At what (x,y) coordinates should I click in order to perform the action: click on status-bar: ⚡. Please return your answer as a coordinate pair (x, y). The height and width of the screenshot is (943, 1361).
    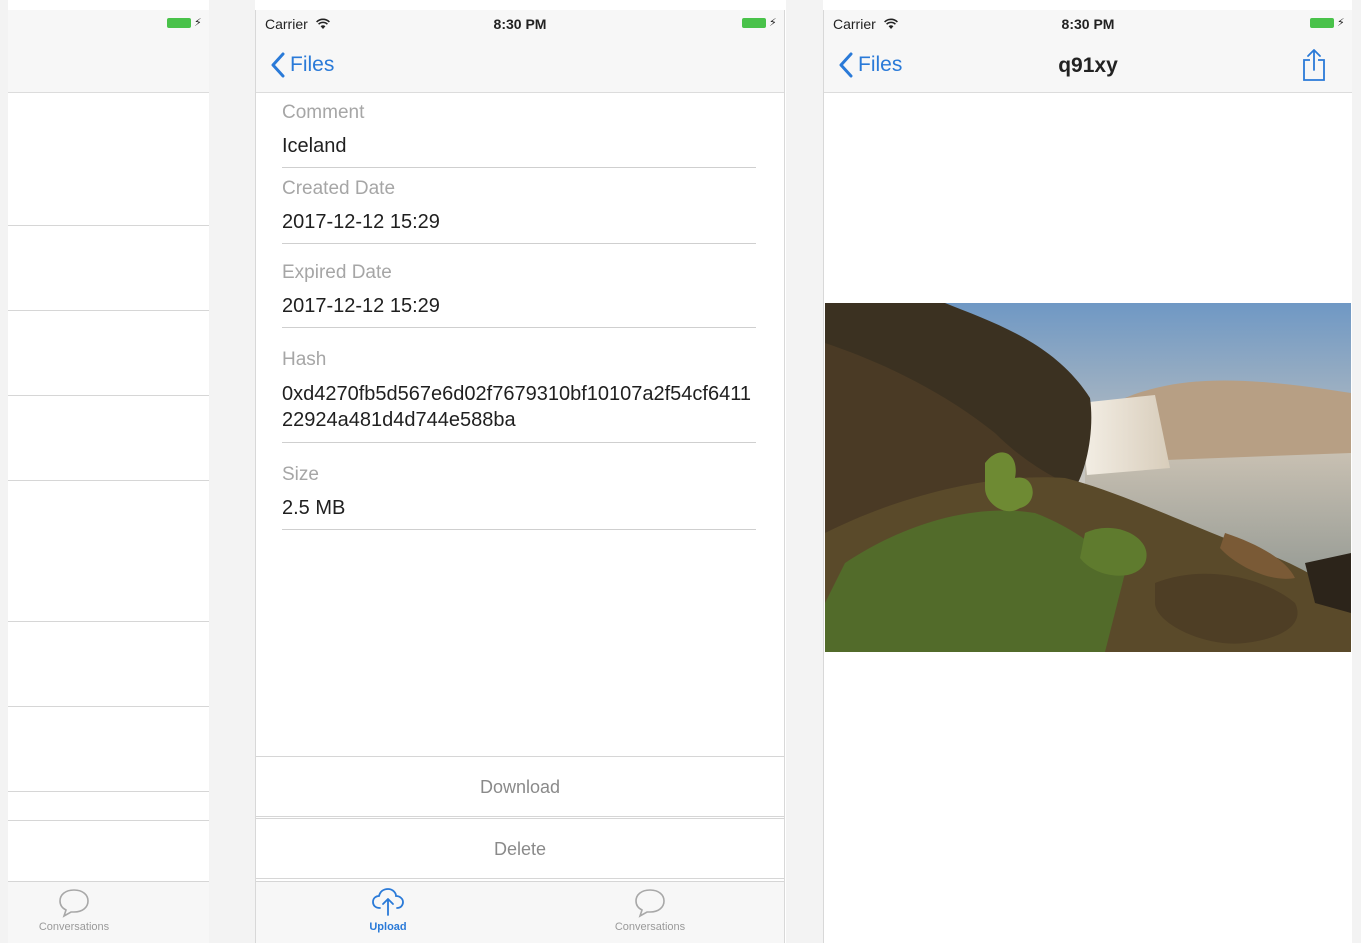
    Looking at the image, I should click on (108, 24).